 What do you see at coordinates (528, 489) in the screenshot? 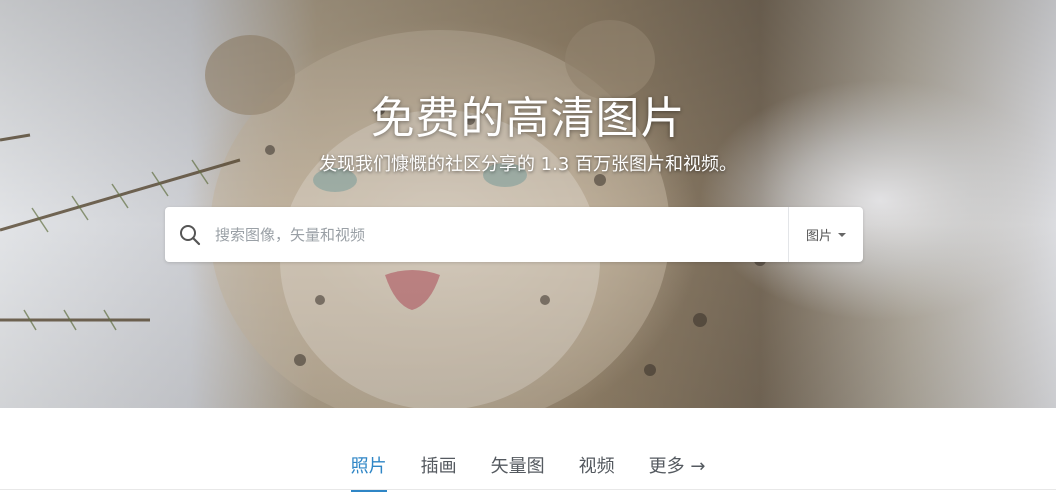
I see `tabs-divider` at bounding box center [528, 489].